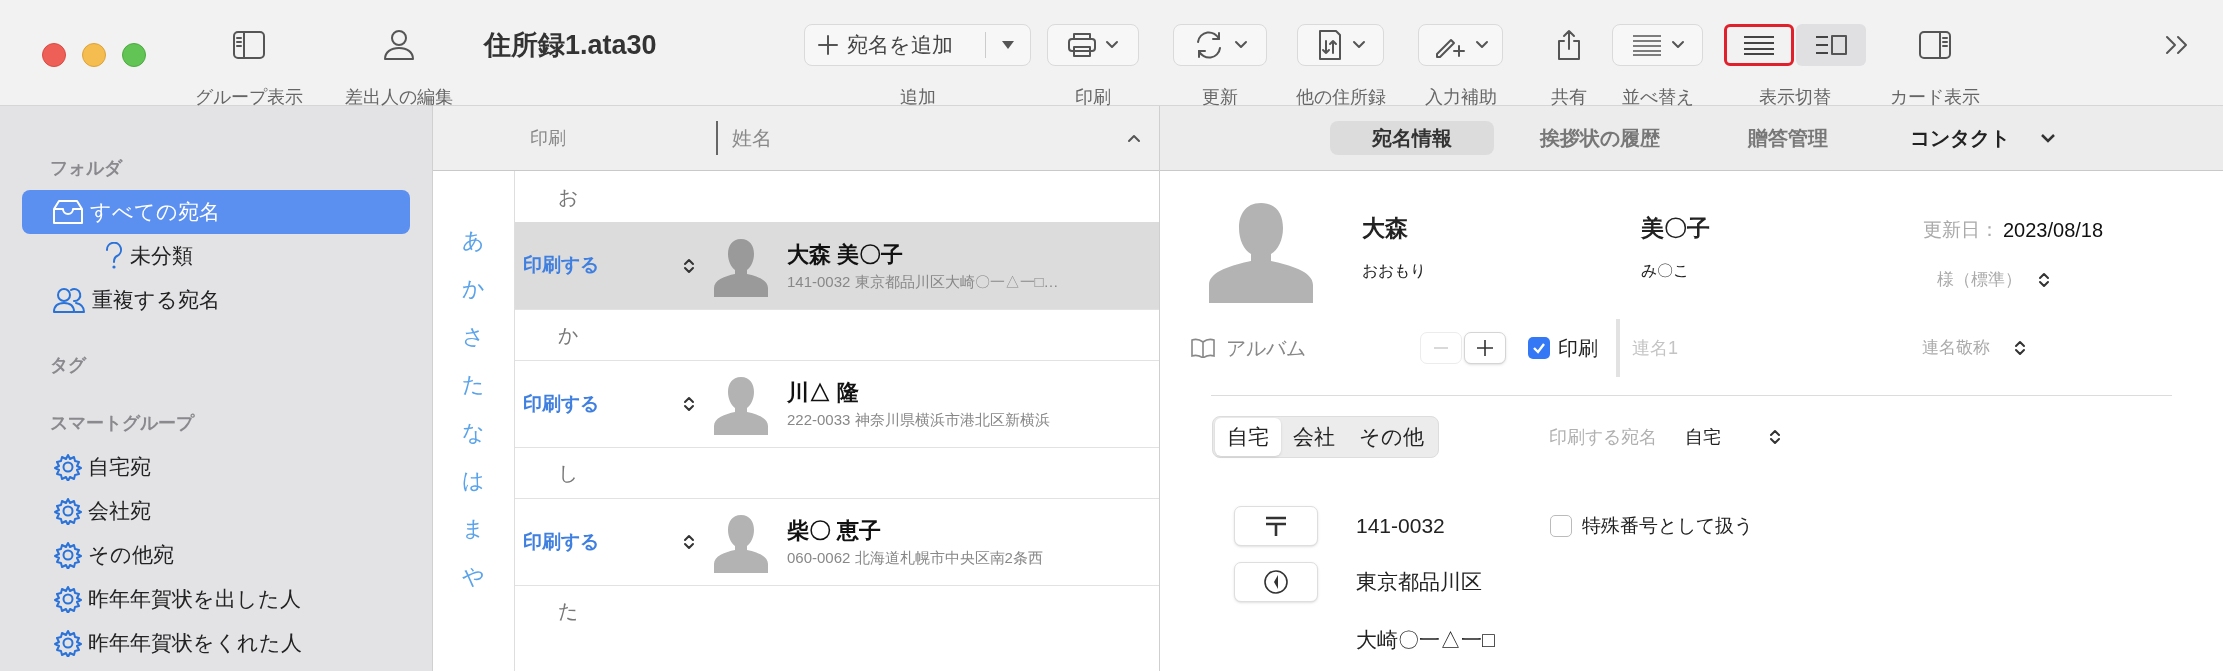 This screenshot has width=2223, height=671. Describe the element at coordinates (1603, 437) in the screenshot. I see `print-address-label: 印刷する宛名` at that location.